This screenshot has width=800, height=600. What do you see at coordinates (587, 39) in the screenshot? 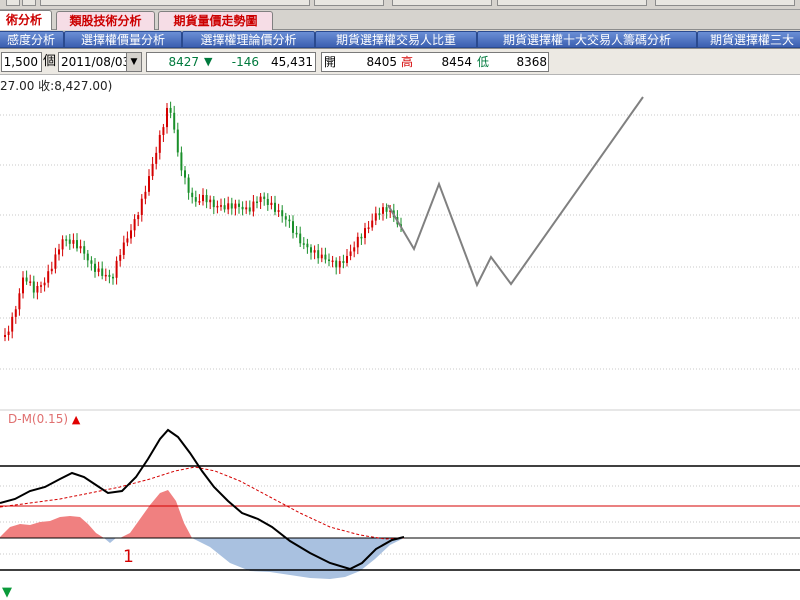
I see `tab-top-ten-traders-analysis: 期貨選擇權十大交易人籌碼分析` at bounding box center [587, 39].